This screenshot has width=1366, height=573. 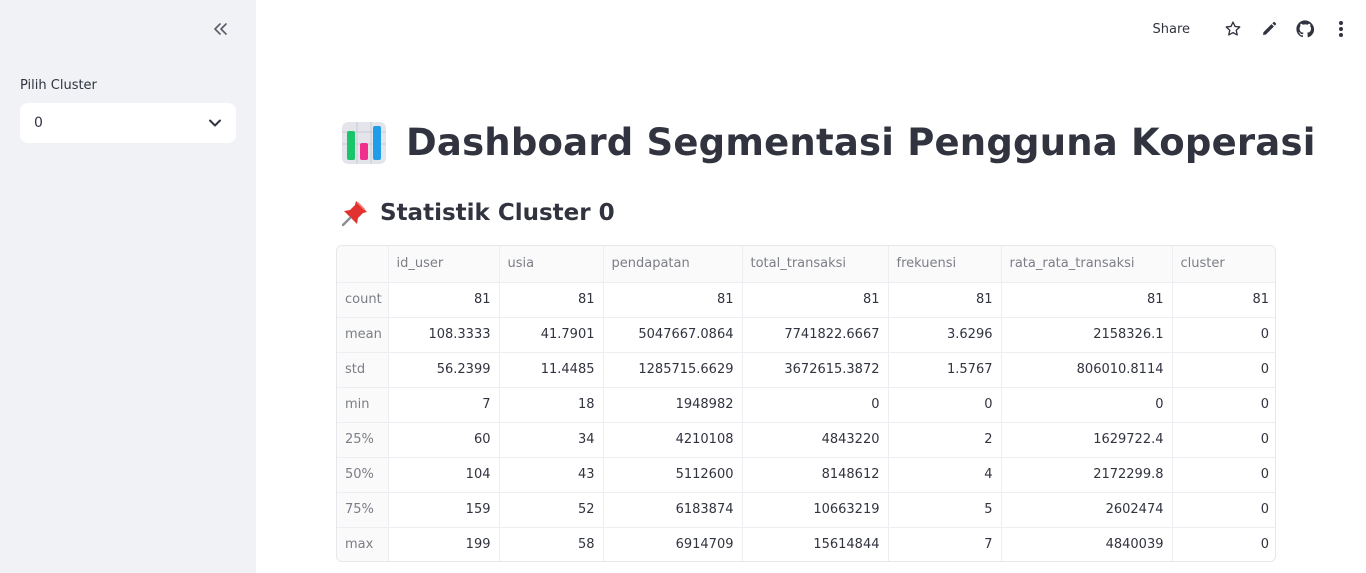 I want to click on table-cell: 2172299.8, so click(x=1087, y=475).